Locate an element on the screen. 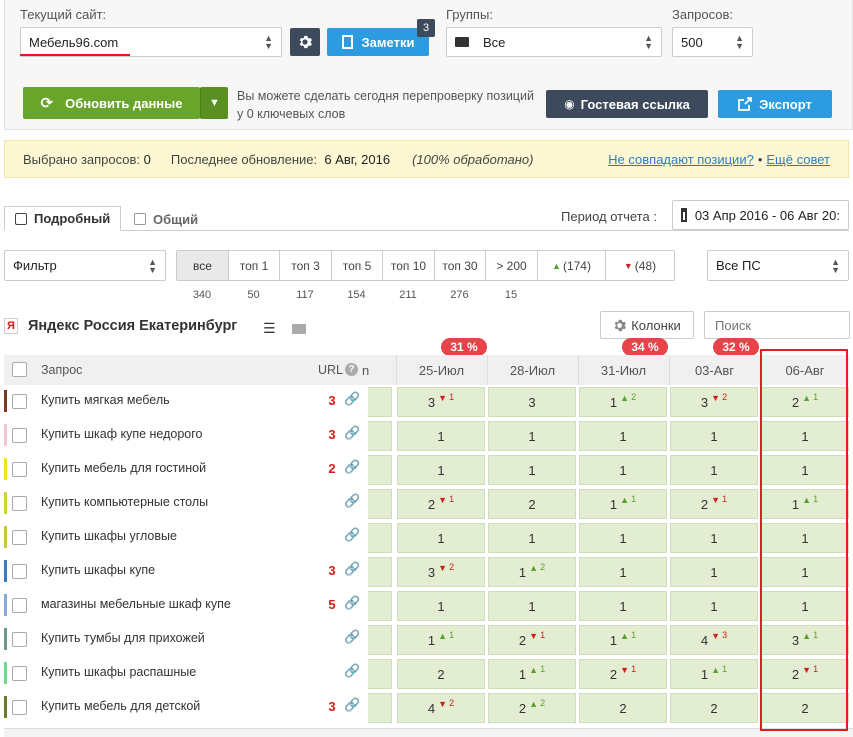  query-text: Купить тумбы для прихожей is located at coordinates (123, 638).